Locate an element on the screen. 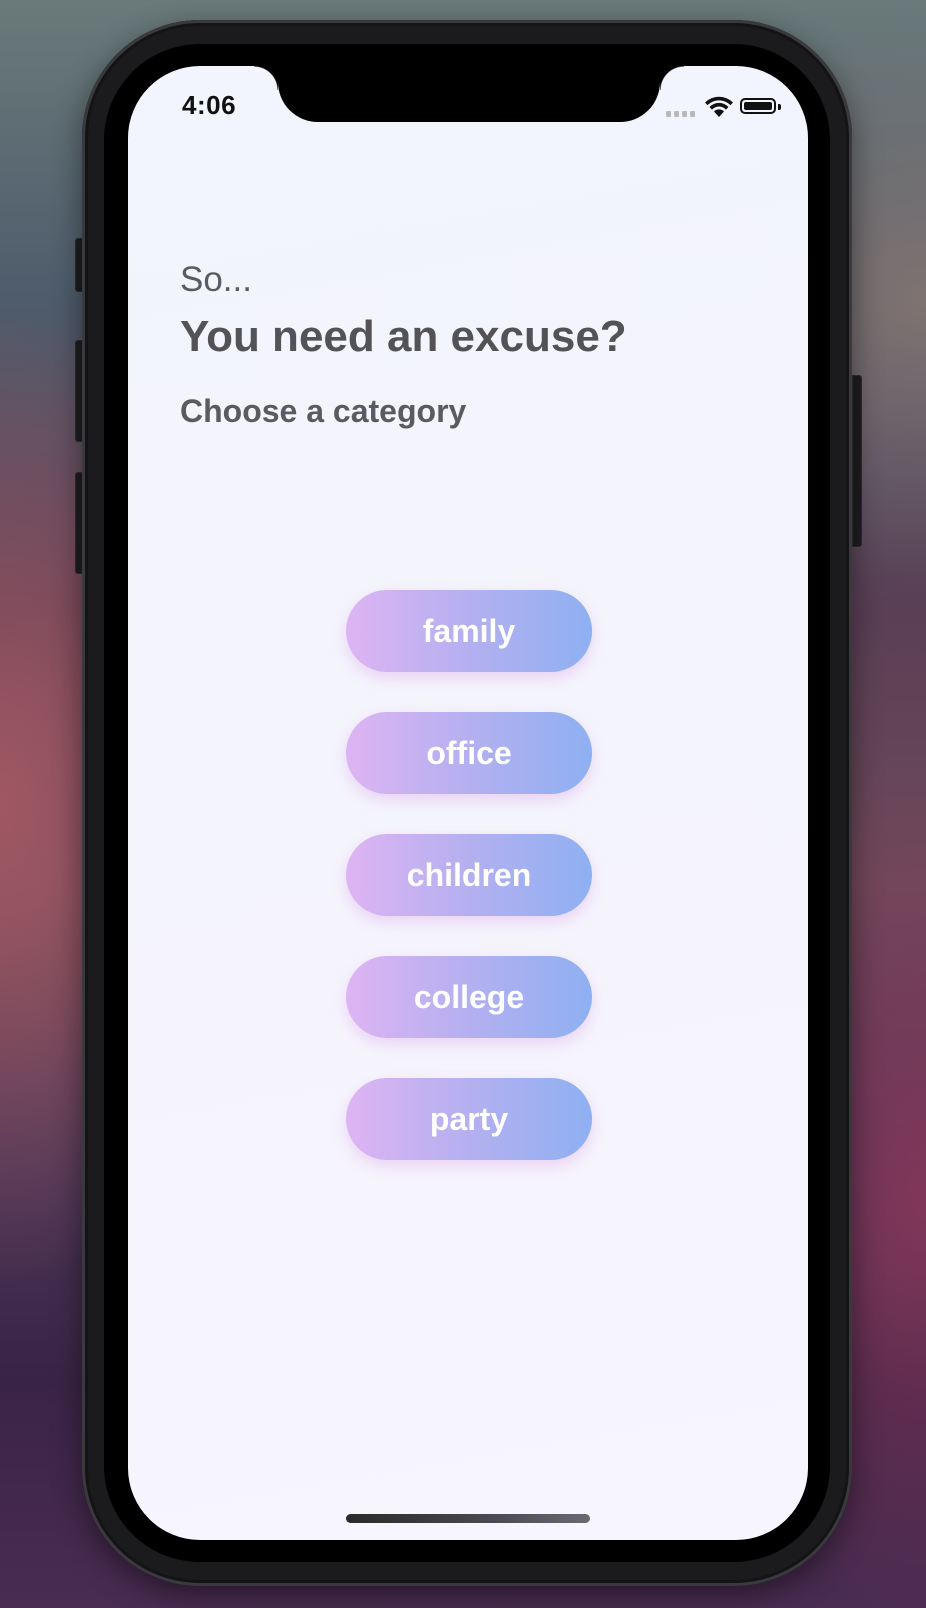 This screenshot has height=1608, width=926. cellular-signal-icon is located at coordinates (680, 114).